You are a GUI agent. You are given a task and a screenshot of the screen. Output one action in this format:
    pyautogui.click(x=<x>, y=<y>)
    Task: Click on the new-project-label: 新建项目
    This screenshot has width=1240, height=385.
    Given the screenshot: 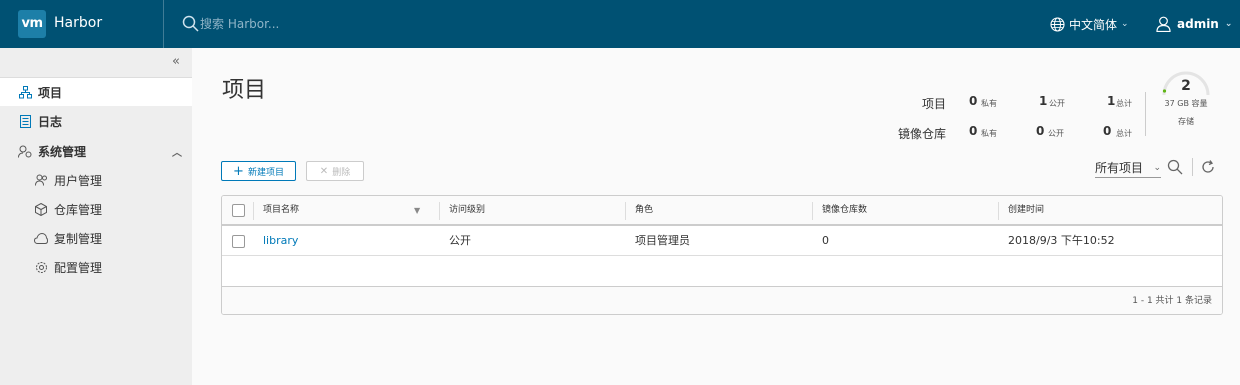 What is the action you would take?
    pyautogui.click(x=265, y=172)
    